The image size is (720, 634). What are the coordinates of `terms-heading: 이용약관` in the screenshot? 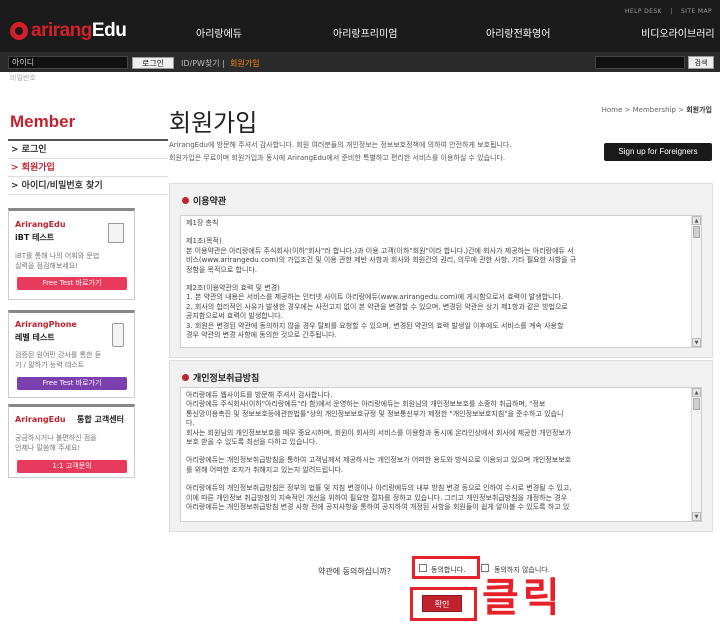 It's located at (204, 200).